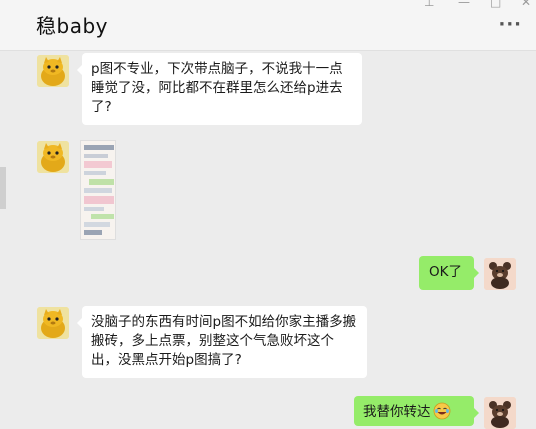 This screenshot has height=429, width=536. I want to click on pin-icon: ⊥, so click(429, 4).